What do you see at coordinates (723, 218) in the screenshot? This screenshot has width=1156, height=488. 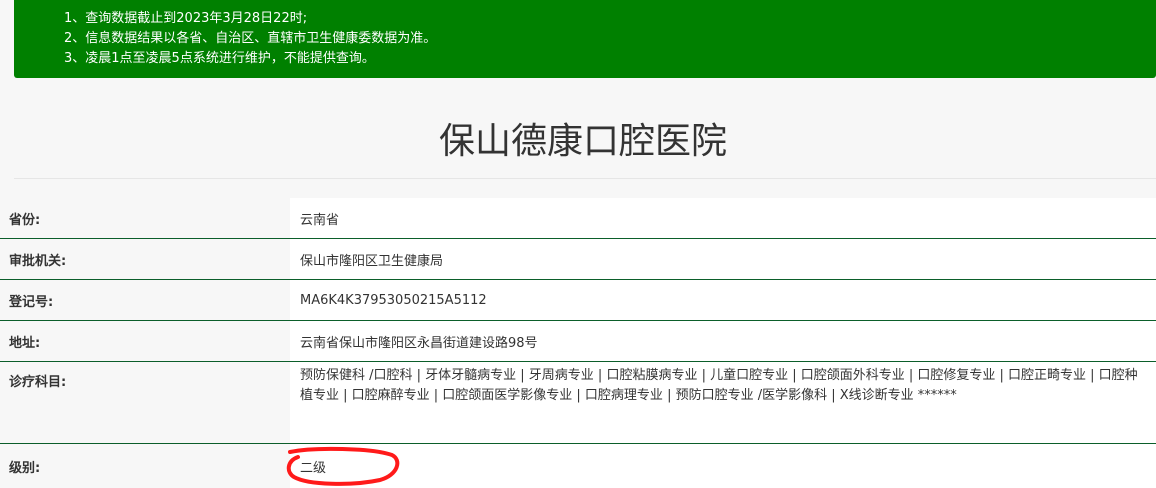 I see `province-value: 云南省` at bounding box center [723, 218].